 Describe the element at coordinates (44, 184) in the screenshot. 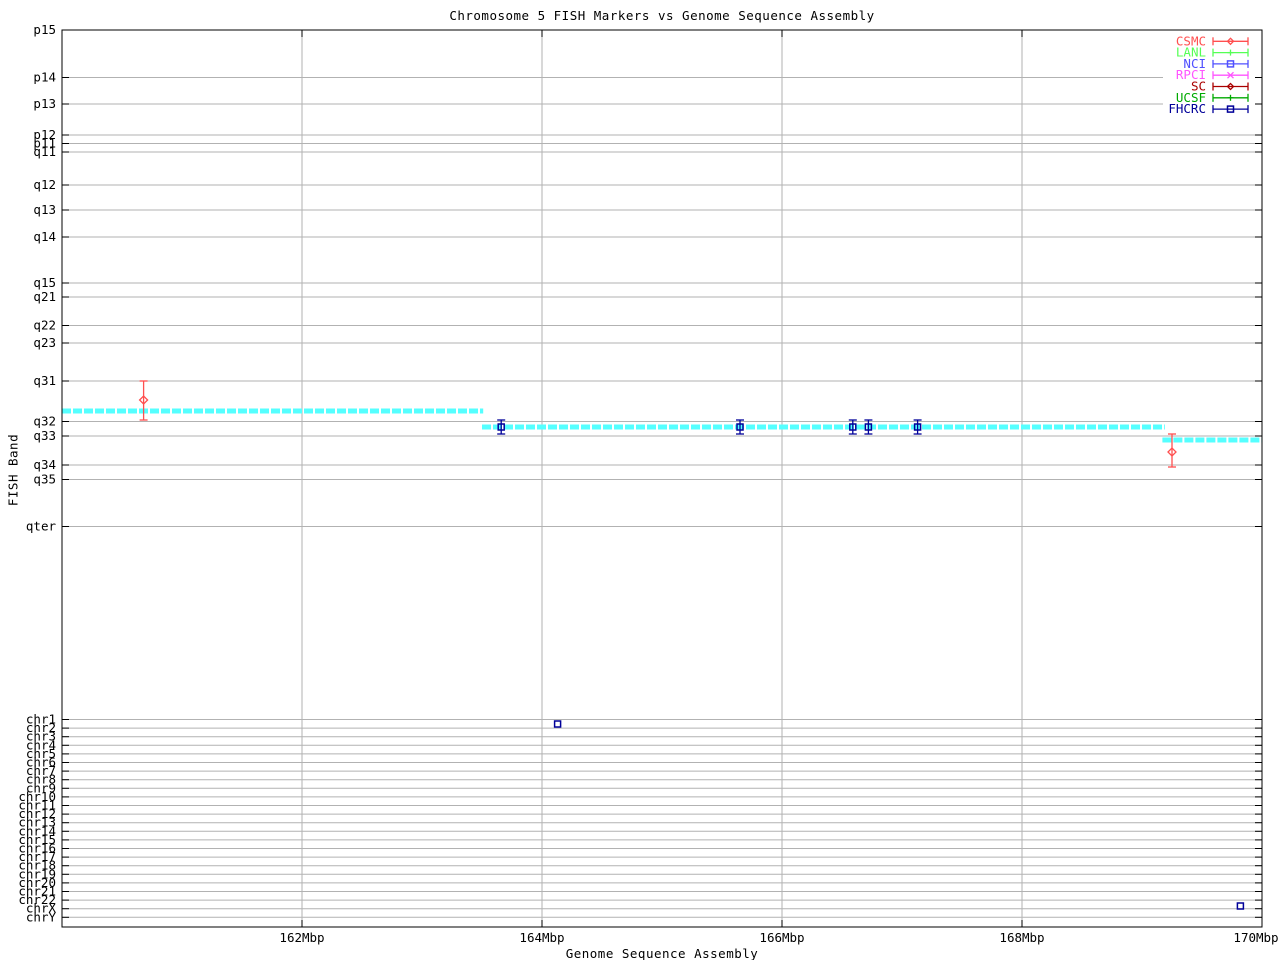

I see `y-tick-label: q12` at that location.